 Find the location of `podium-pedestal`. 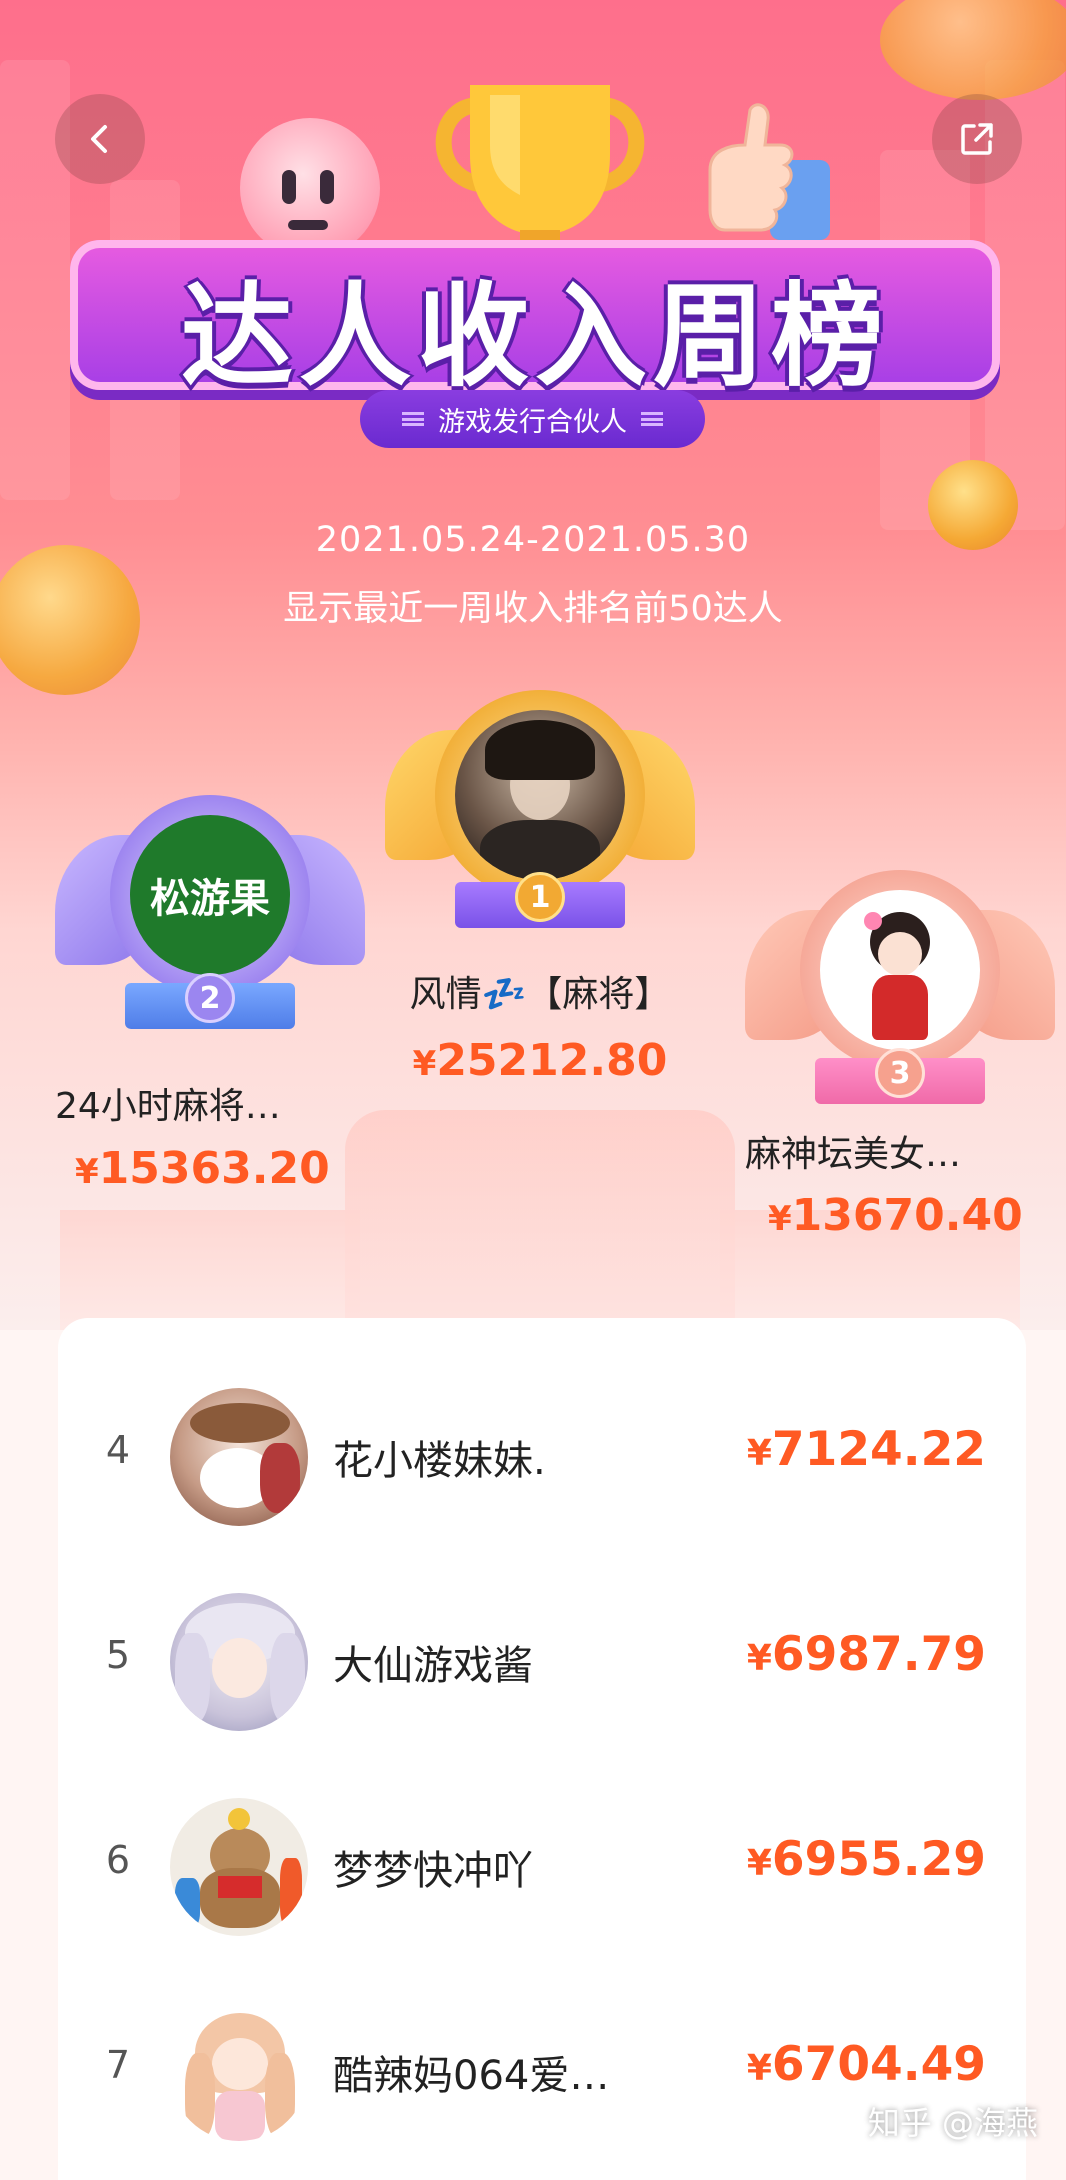

podium-pedestal is located at coordinates (540, 1225).